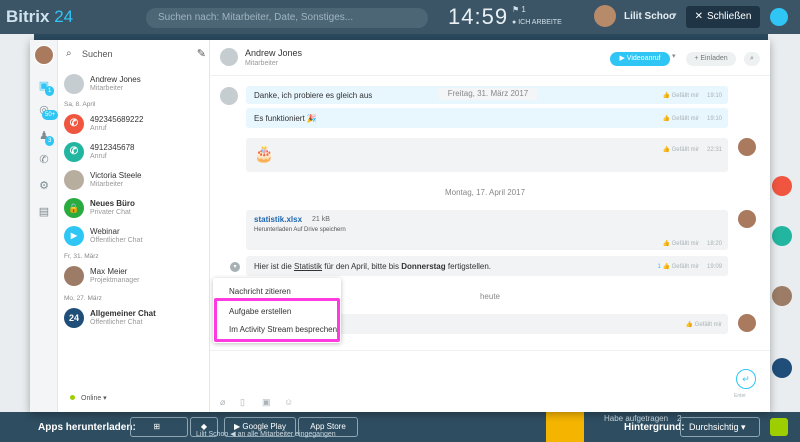  I want to click on settings-icon: ⚙, so click(44, 186).